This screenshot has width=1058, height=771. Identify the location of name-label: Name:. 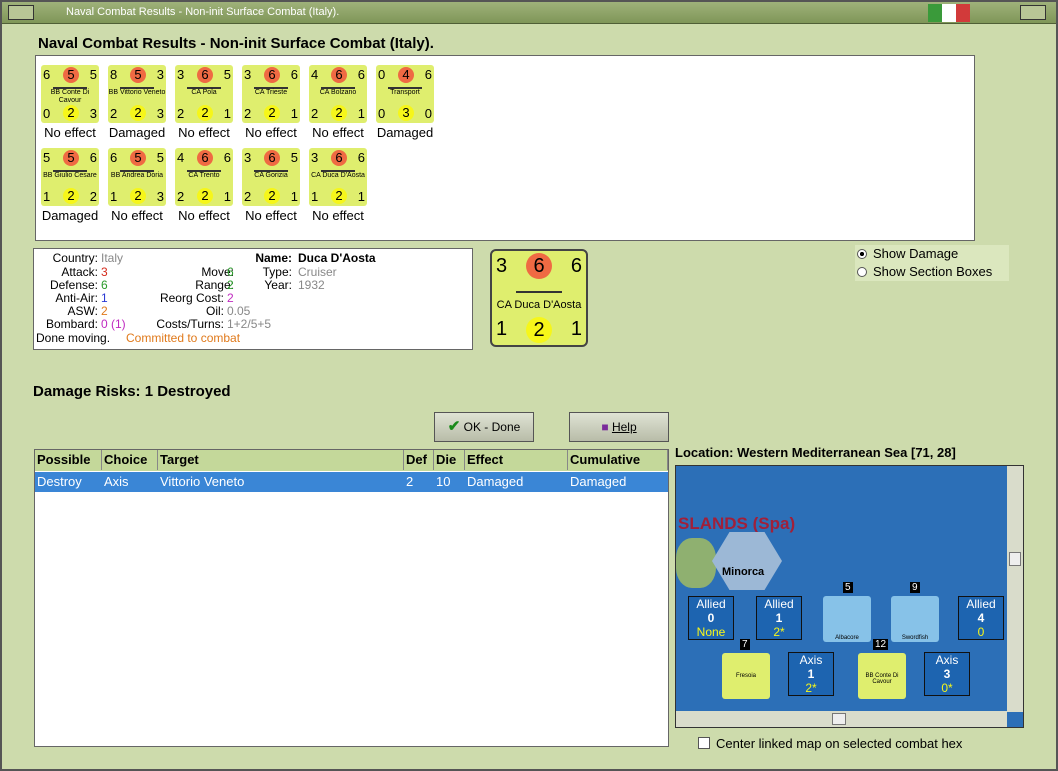
(273, 258).